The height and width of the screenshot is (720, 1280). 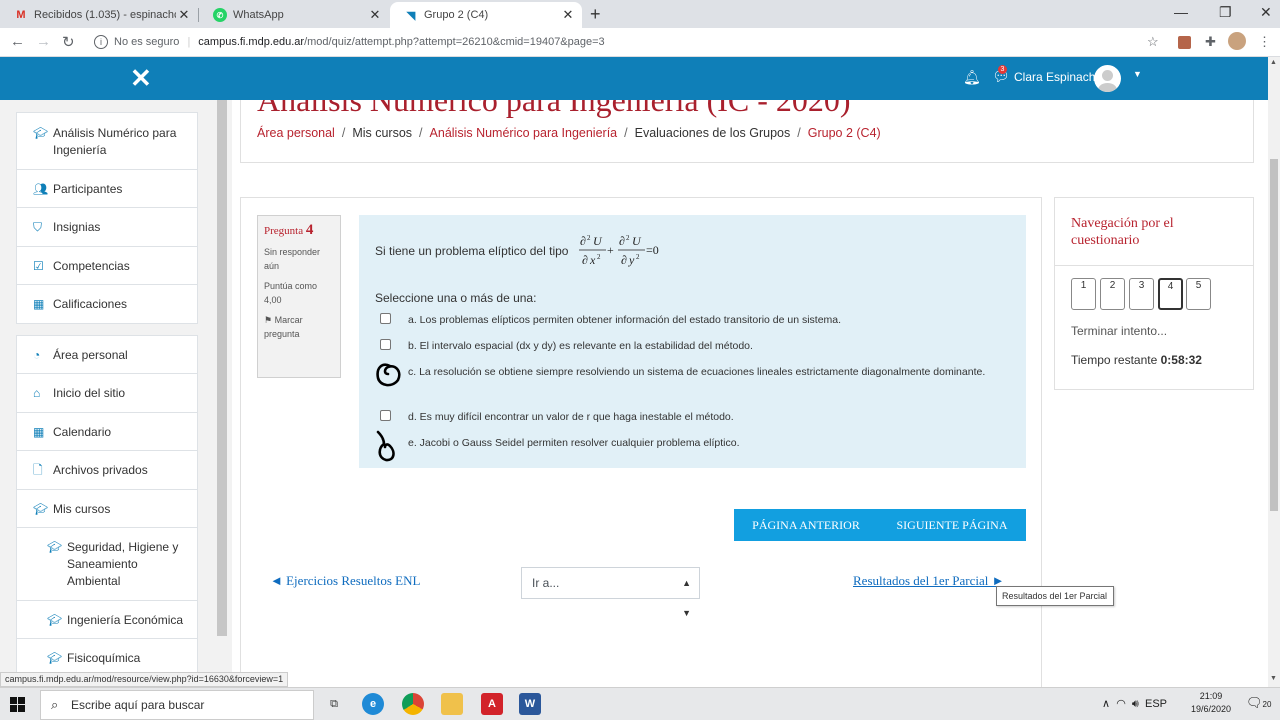 What do you see at coordinates (107, 620) in the screenshot?
I see `sidebar-item-ing-economica: 🎓︎ Ingeniería Económica` at bounding box center [107, 620].